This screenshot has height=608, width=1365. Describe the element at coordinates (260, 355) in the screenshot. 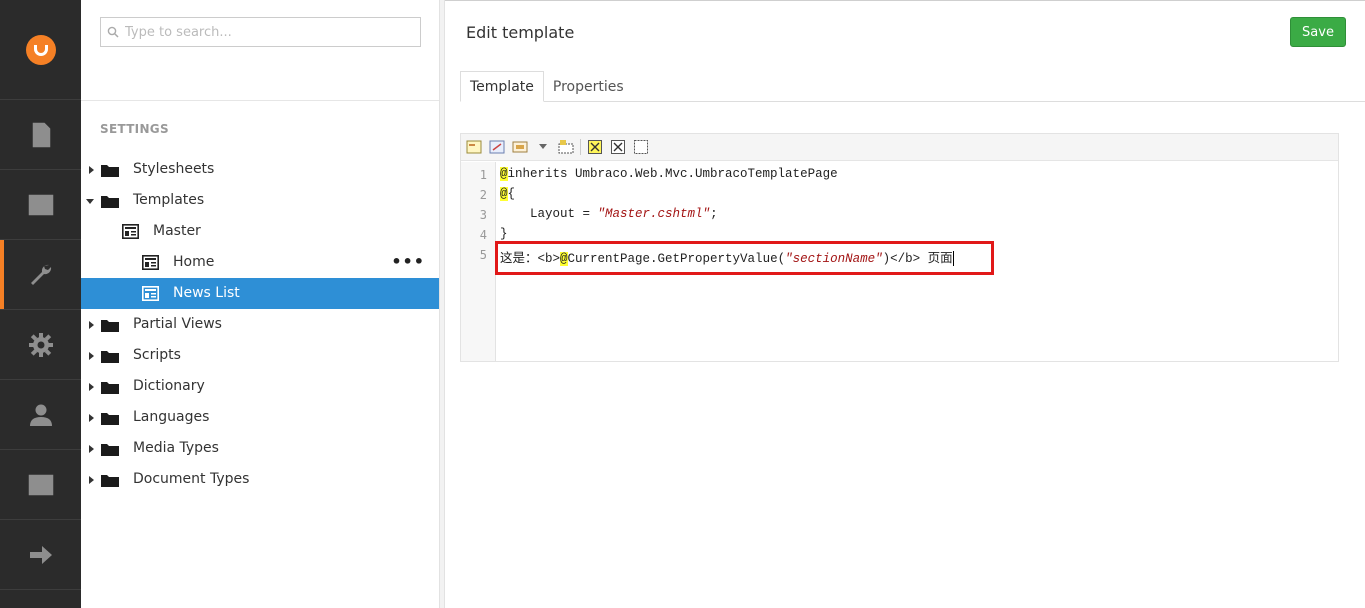

I see `tree-item-scripts: Scripts` at that location.